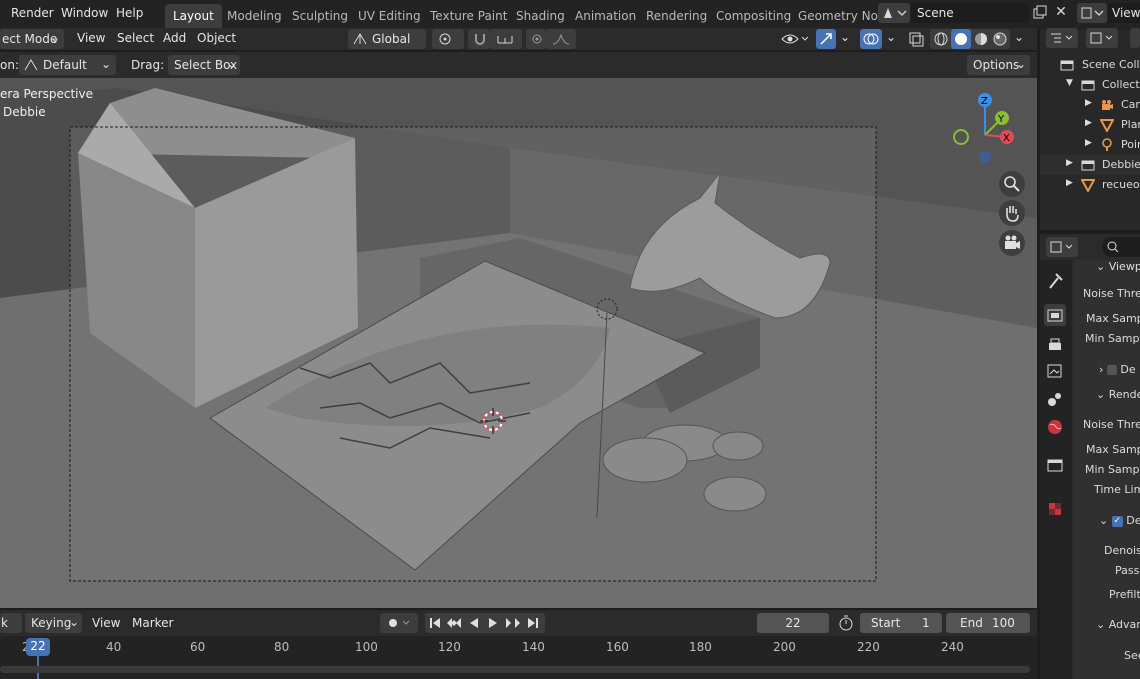 This screenshot has height=679, width=1140. I want to click on subpanel-denoise: › De, so click(1117, 369).